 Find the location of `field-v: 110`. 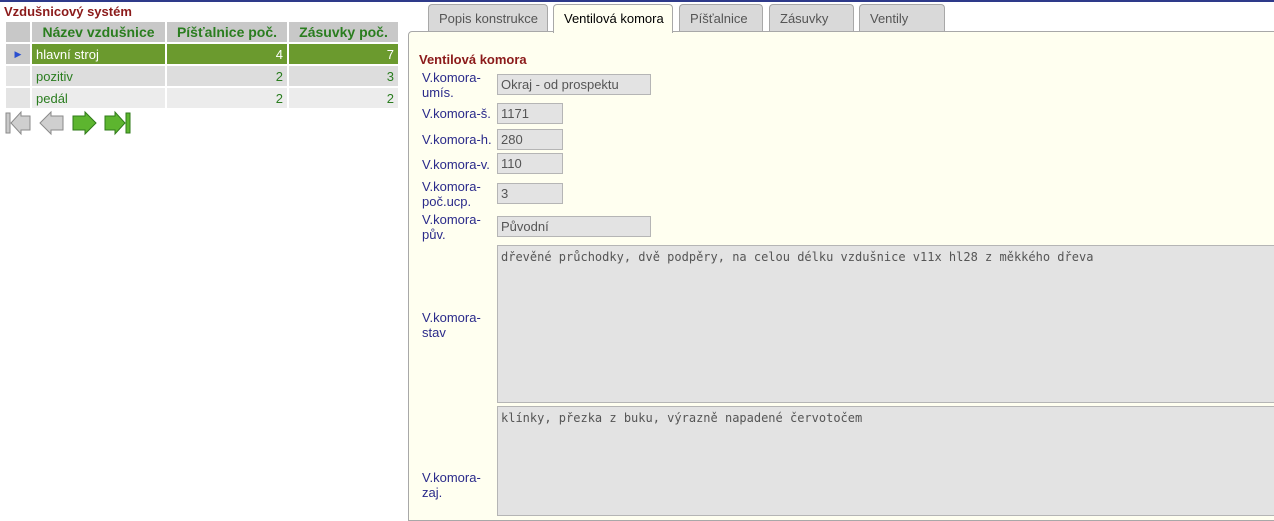

field-v: 110 is located at coordinates (530, 163).